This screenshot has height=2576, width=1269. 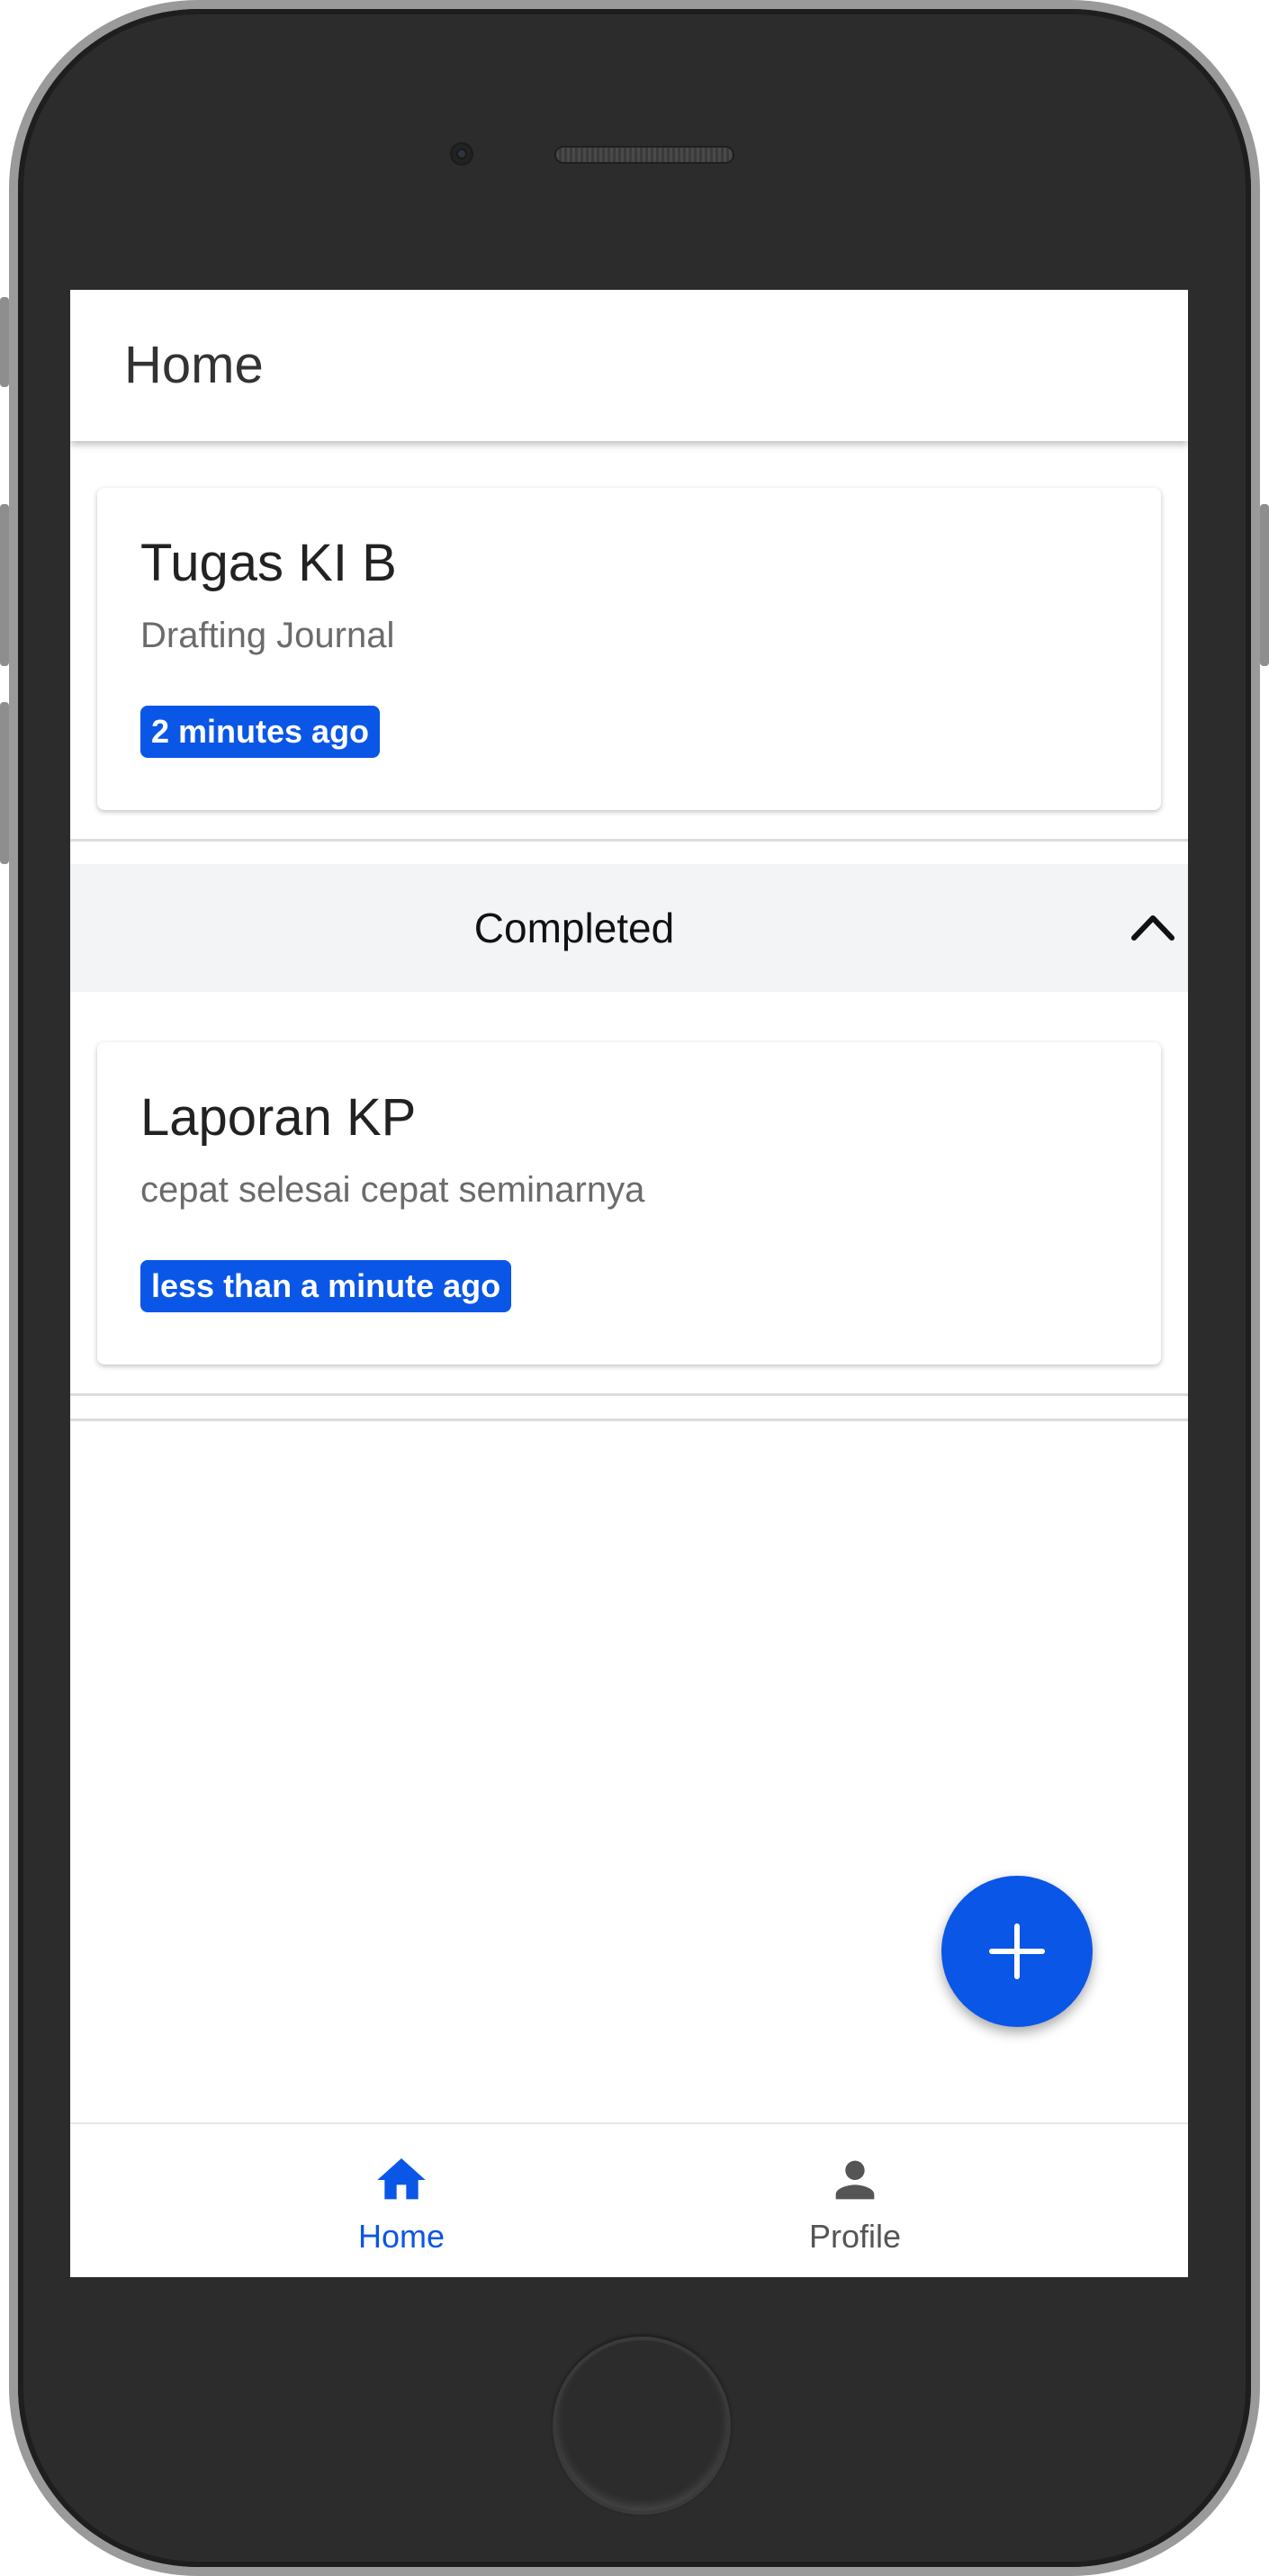 What do you see at coordinates (402, 2236) in the screenshot?
I see `nav-label-home: Home` at bounding box center [402, 2236].